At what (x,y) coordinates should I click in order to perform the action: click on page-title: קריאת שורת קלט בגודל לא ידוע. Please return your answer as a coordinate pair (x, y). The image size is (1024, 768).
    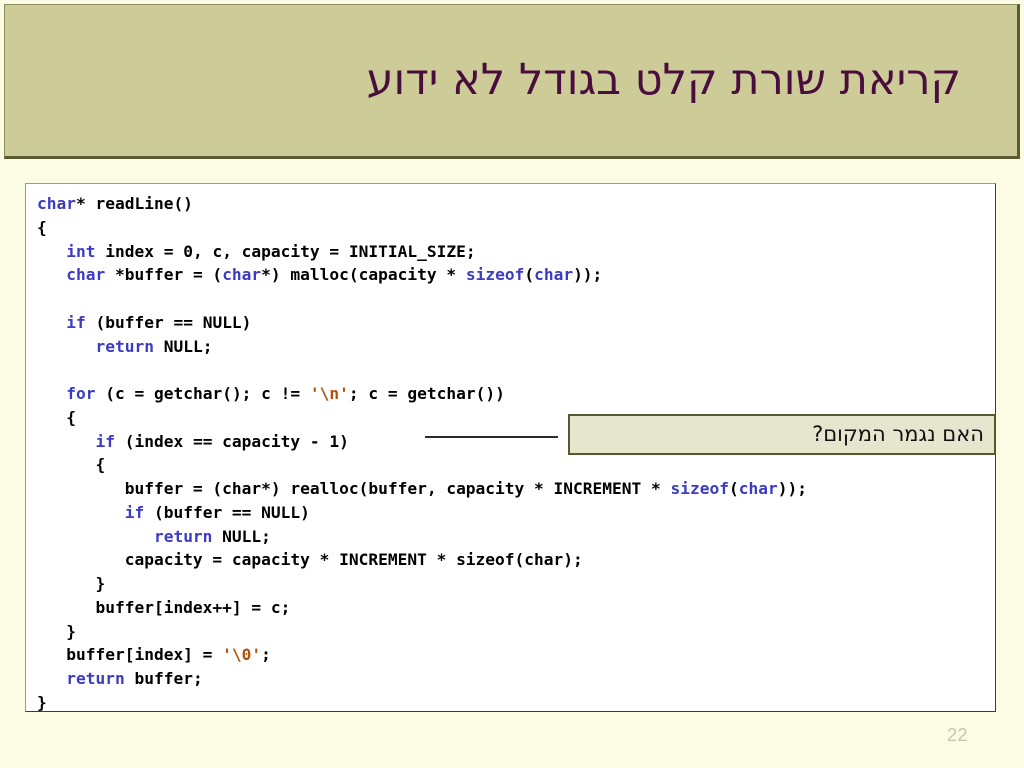
    Looking at the image, I should click on (663, 79).